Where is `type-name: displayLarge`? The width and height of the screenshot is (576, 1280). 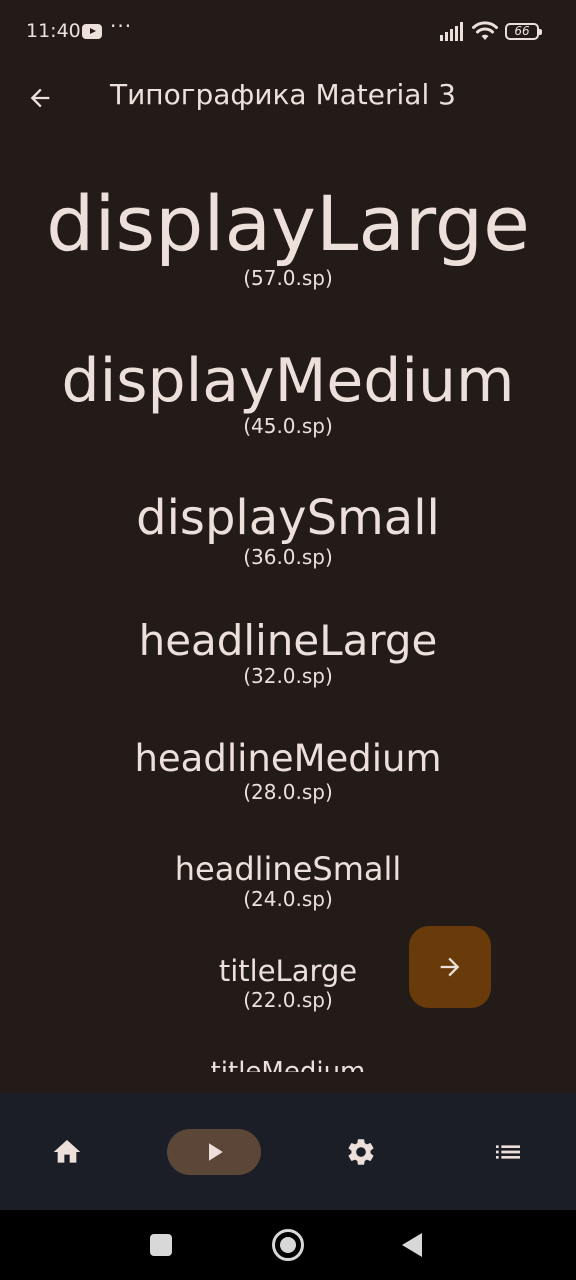 type-name: displayLarge is located at coordinates (288, 223).